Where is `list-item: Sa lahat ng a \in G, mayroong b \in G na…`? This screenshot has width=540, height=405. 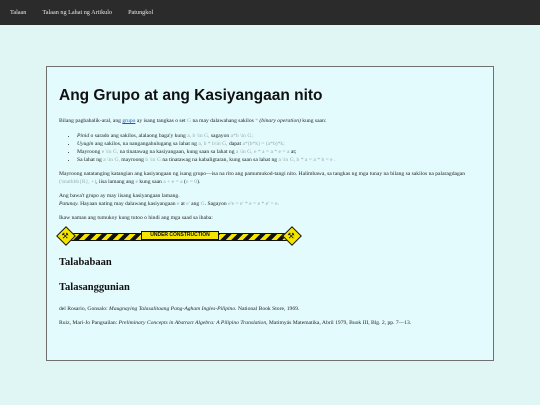
list-item: Sa lahat ng a \in G, mayroong b \in G na… is located at coordinates (279, 160).